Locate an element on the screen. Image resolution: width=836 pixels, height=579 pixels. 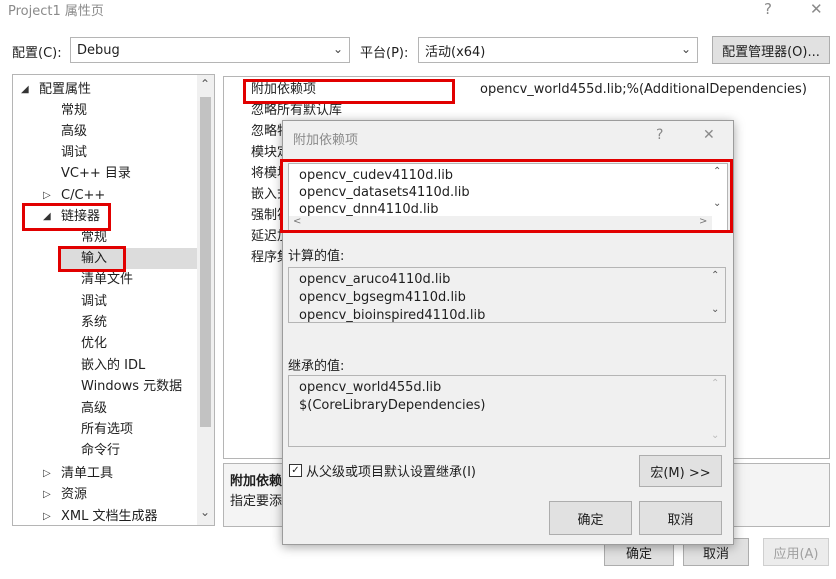
tree-node-linker: ◢ 链接器 is located at coordinates (71, 216).